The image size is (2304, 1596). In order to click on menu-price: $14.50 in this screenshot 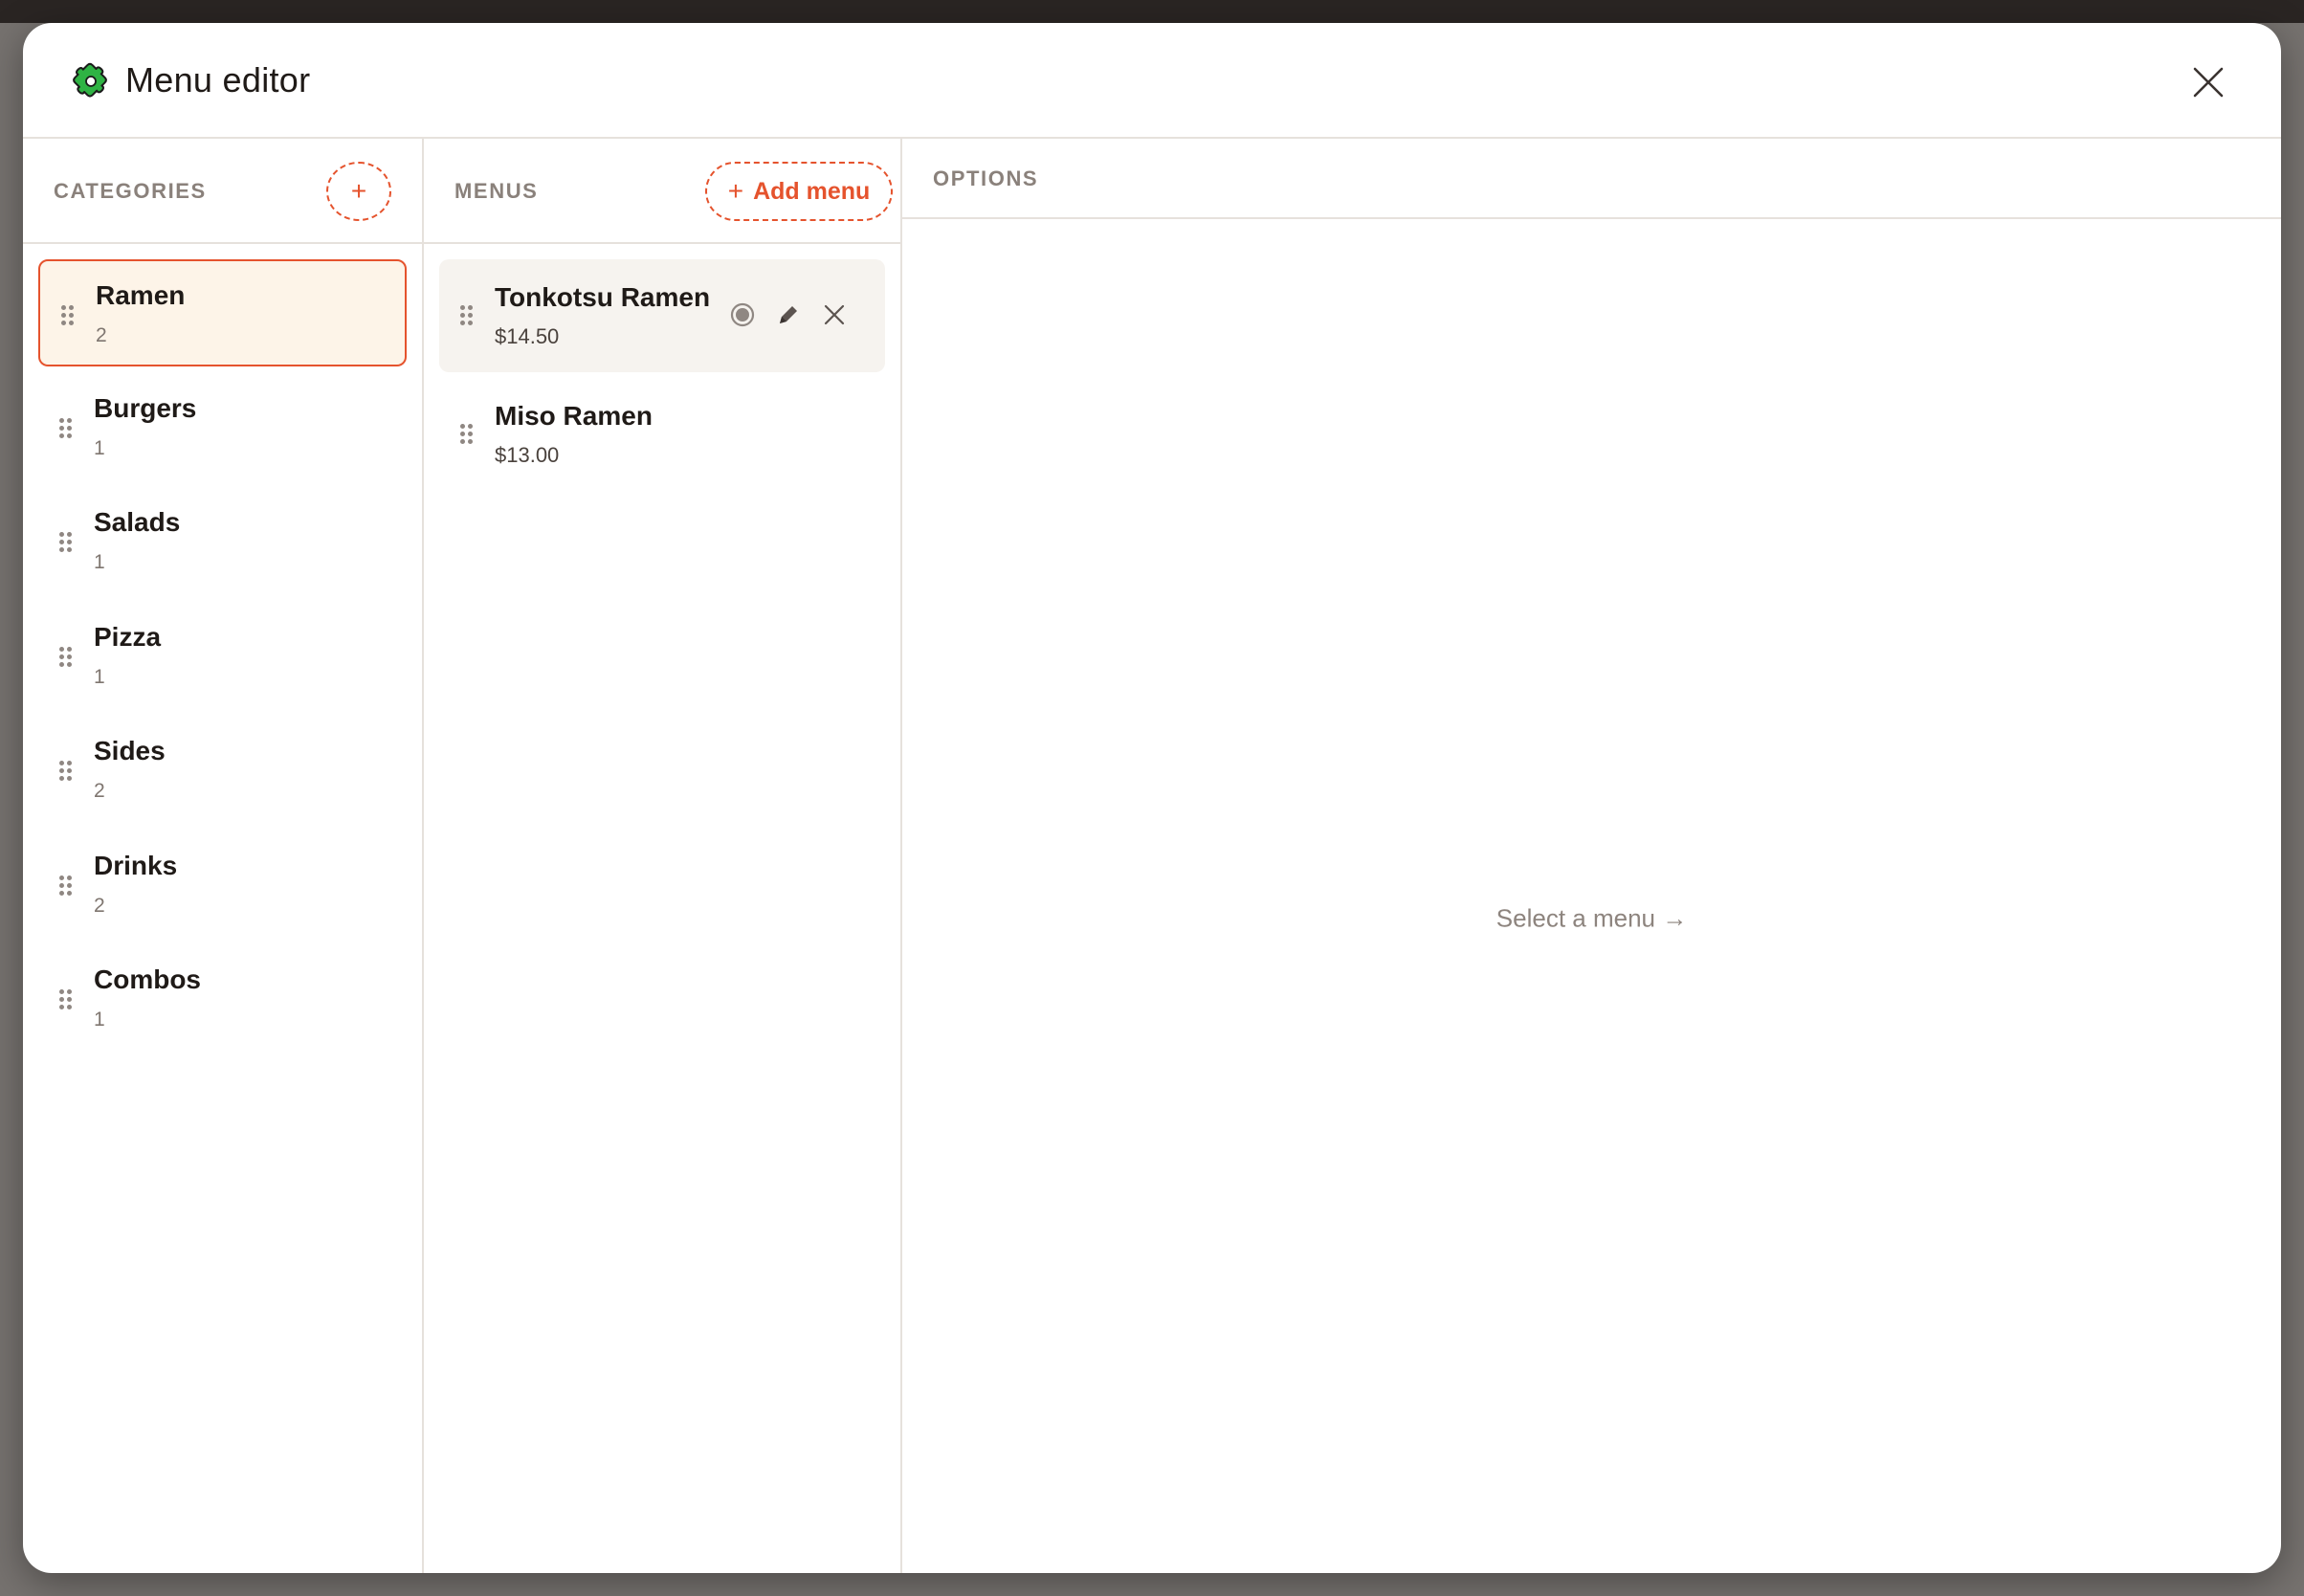, I will do `click(527, 336)`.